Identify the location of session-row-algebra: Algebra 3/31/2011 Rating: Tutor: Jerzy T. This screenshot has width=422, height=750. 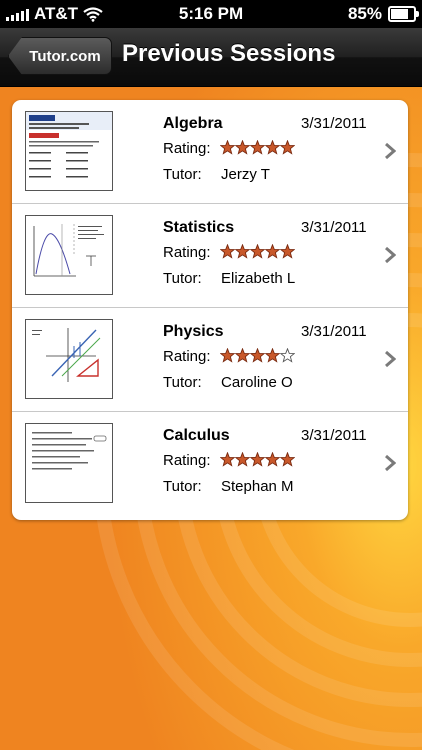
(210, 152).